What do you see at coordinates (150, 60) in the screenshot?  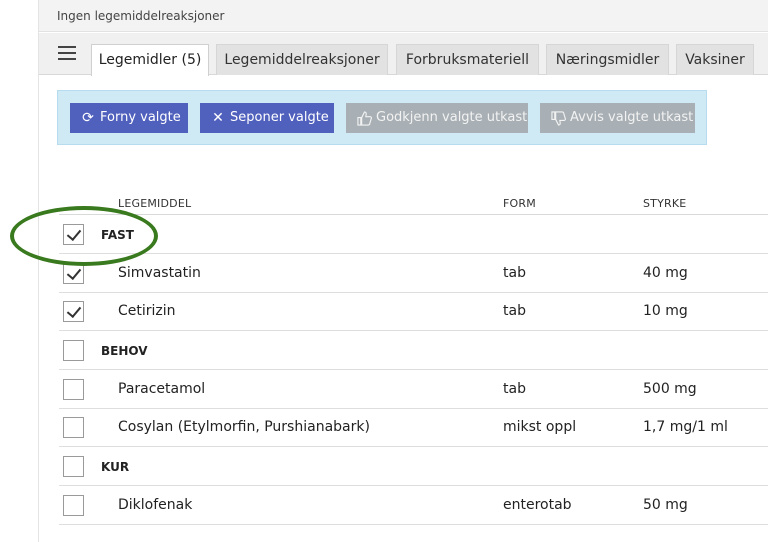 I see `tab-legemidler: Legemidler (5)` at bounding box center [150, 60].